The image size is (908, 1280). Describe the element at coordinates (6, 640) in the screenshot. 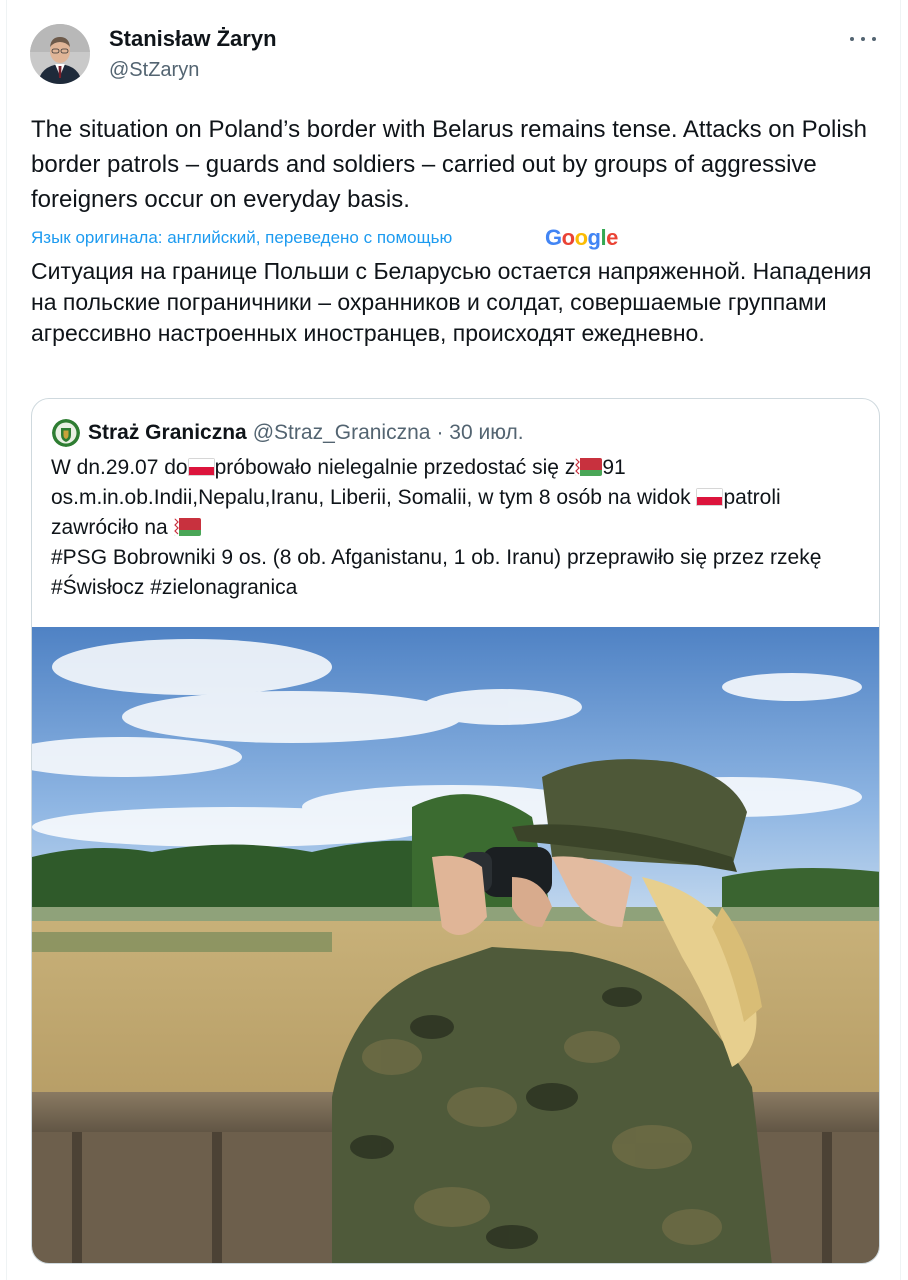

I see `left-edge` at that location.